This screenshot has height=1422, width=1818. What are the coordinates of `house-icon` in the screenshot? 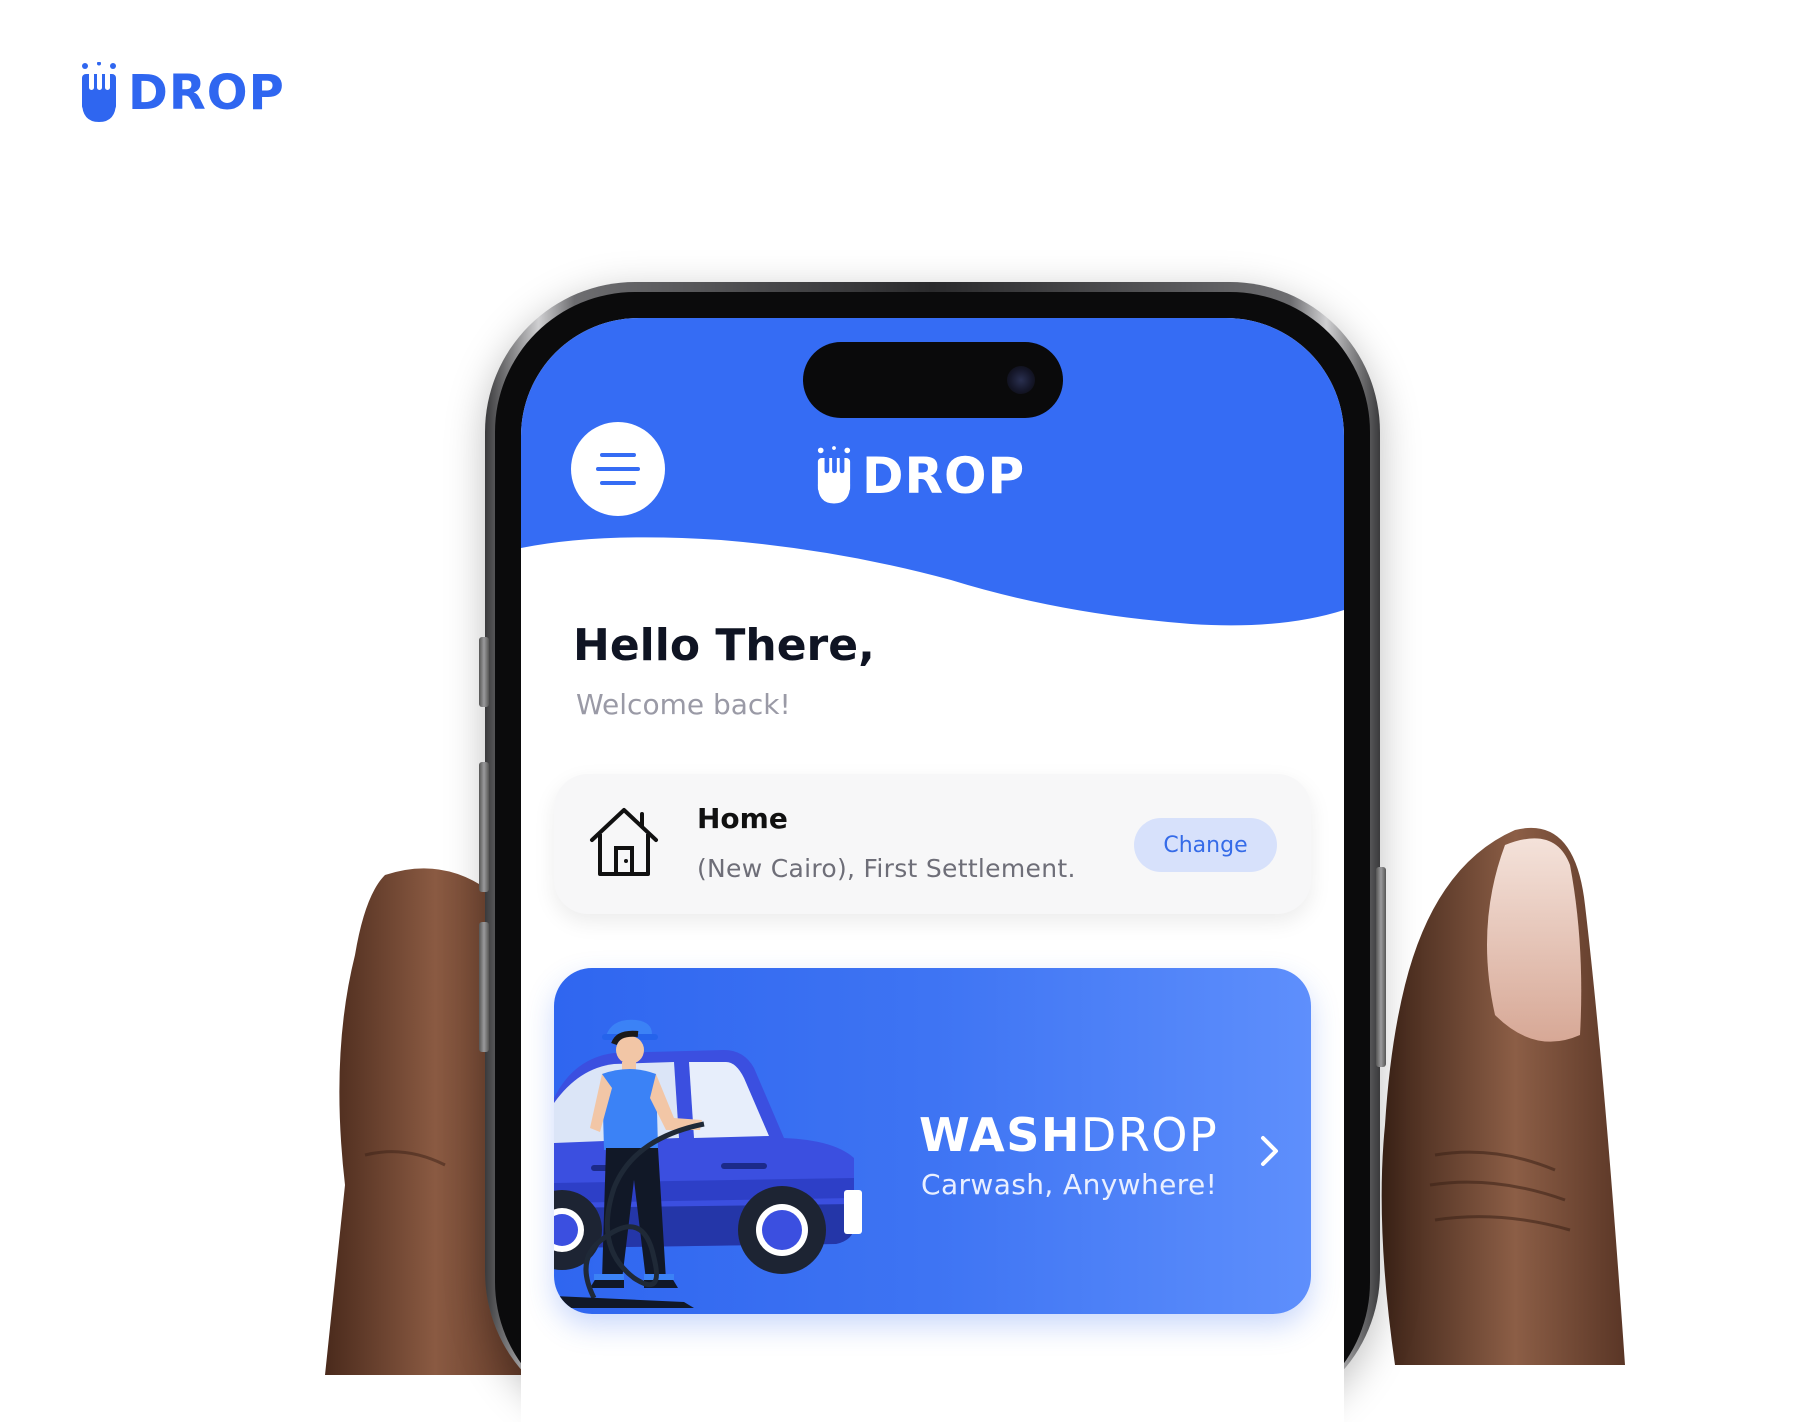 It's located at (624, 842).